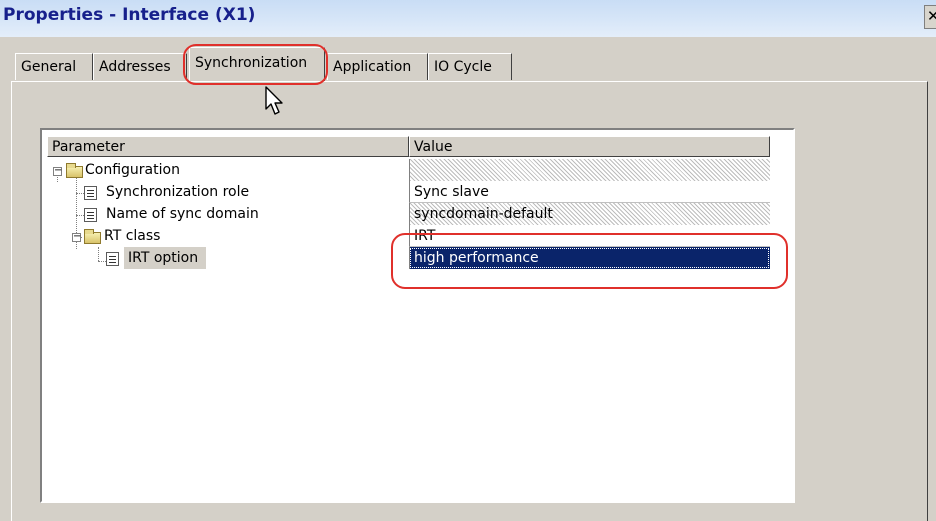  What do you see at coordinates (470, 66) in the screenshot?
I see `tab-io-cycle: IO Cycle` at bounding box center [470, 66].